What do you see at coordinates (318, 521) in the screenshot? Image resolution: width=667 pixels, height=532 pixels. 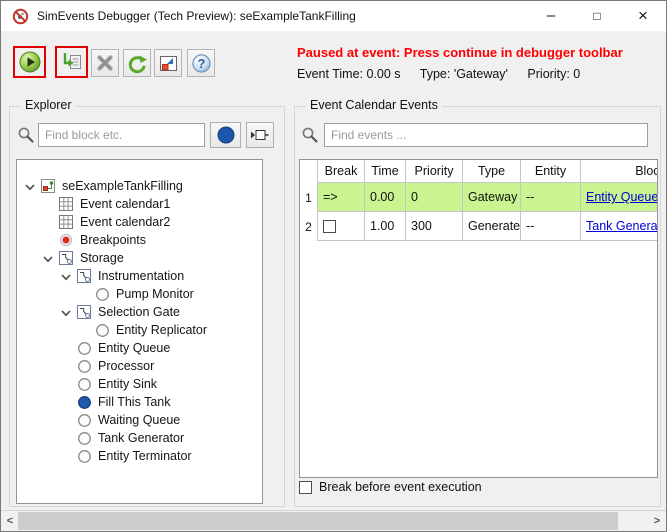 I see `scrollbar-thumb` at bounding box center [318, 521].